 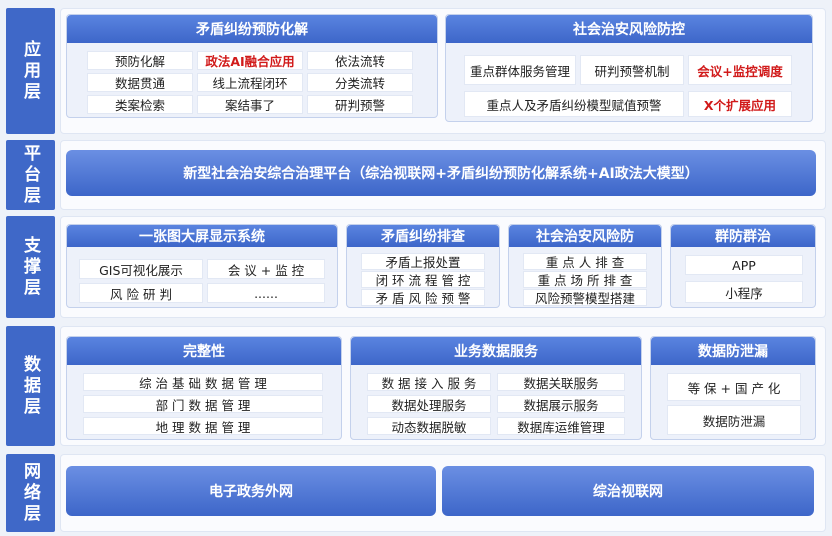 I want to click on cell-data-relation: 数据关联服务, so click(x=561, y=382).